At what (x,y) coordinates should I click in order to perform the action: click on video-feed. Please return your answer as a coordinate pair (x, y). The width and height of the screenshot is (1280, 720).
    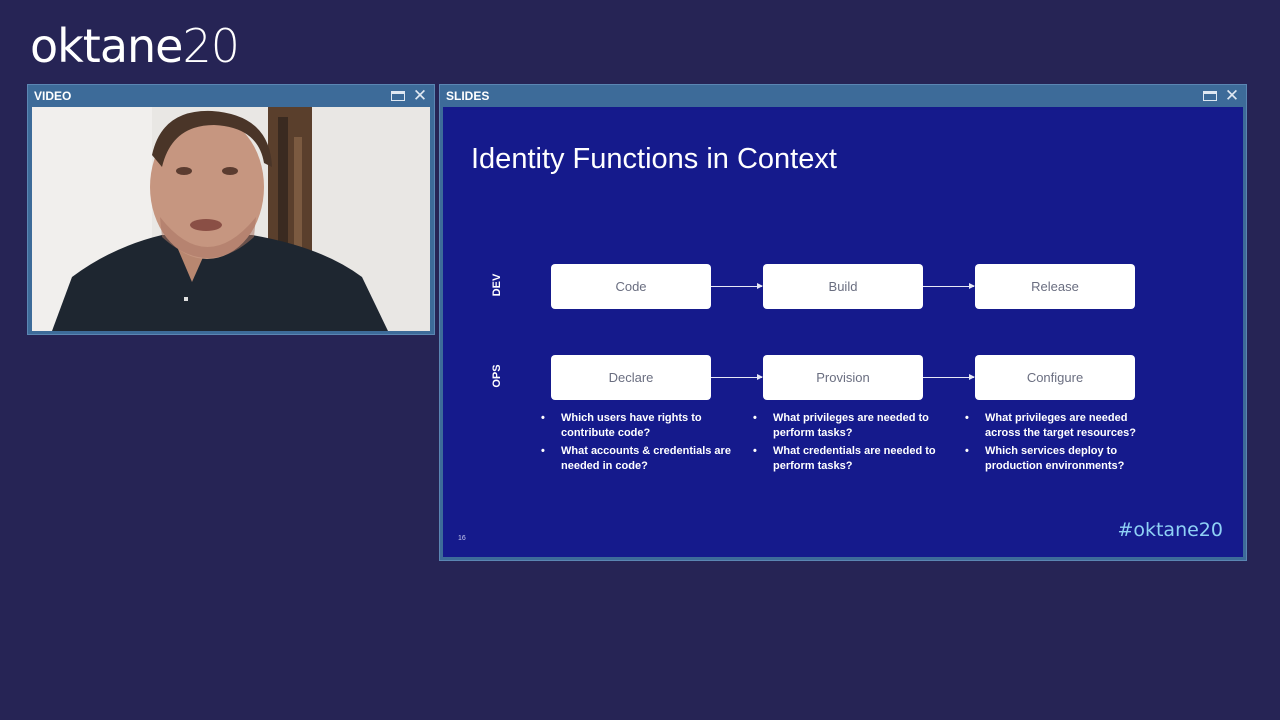
    Looking at the image, I should click on (231, 219).